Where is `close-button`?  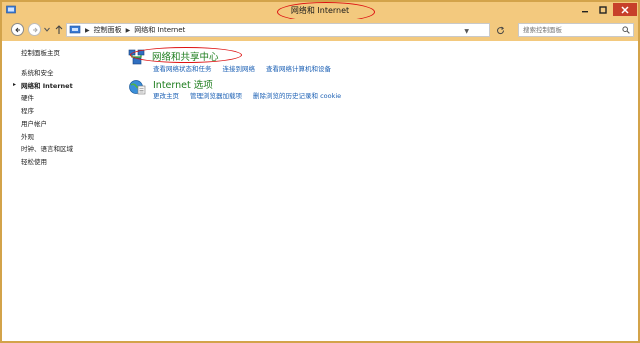
close-button is located at coordinates (625, 9).